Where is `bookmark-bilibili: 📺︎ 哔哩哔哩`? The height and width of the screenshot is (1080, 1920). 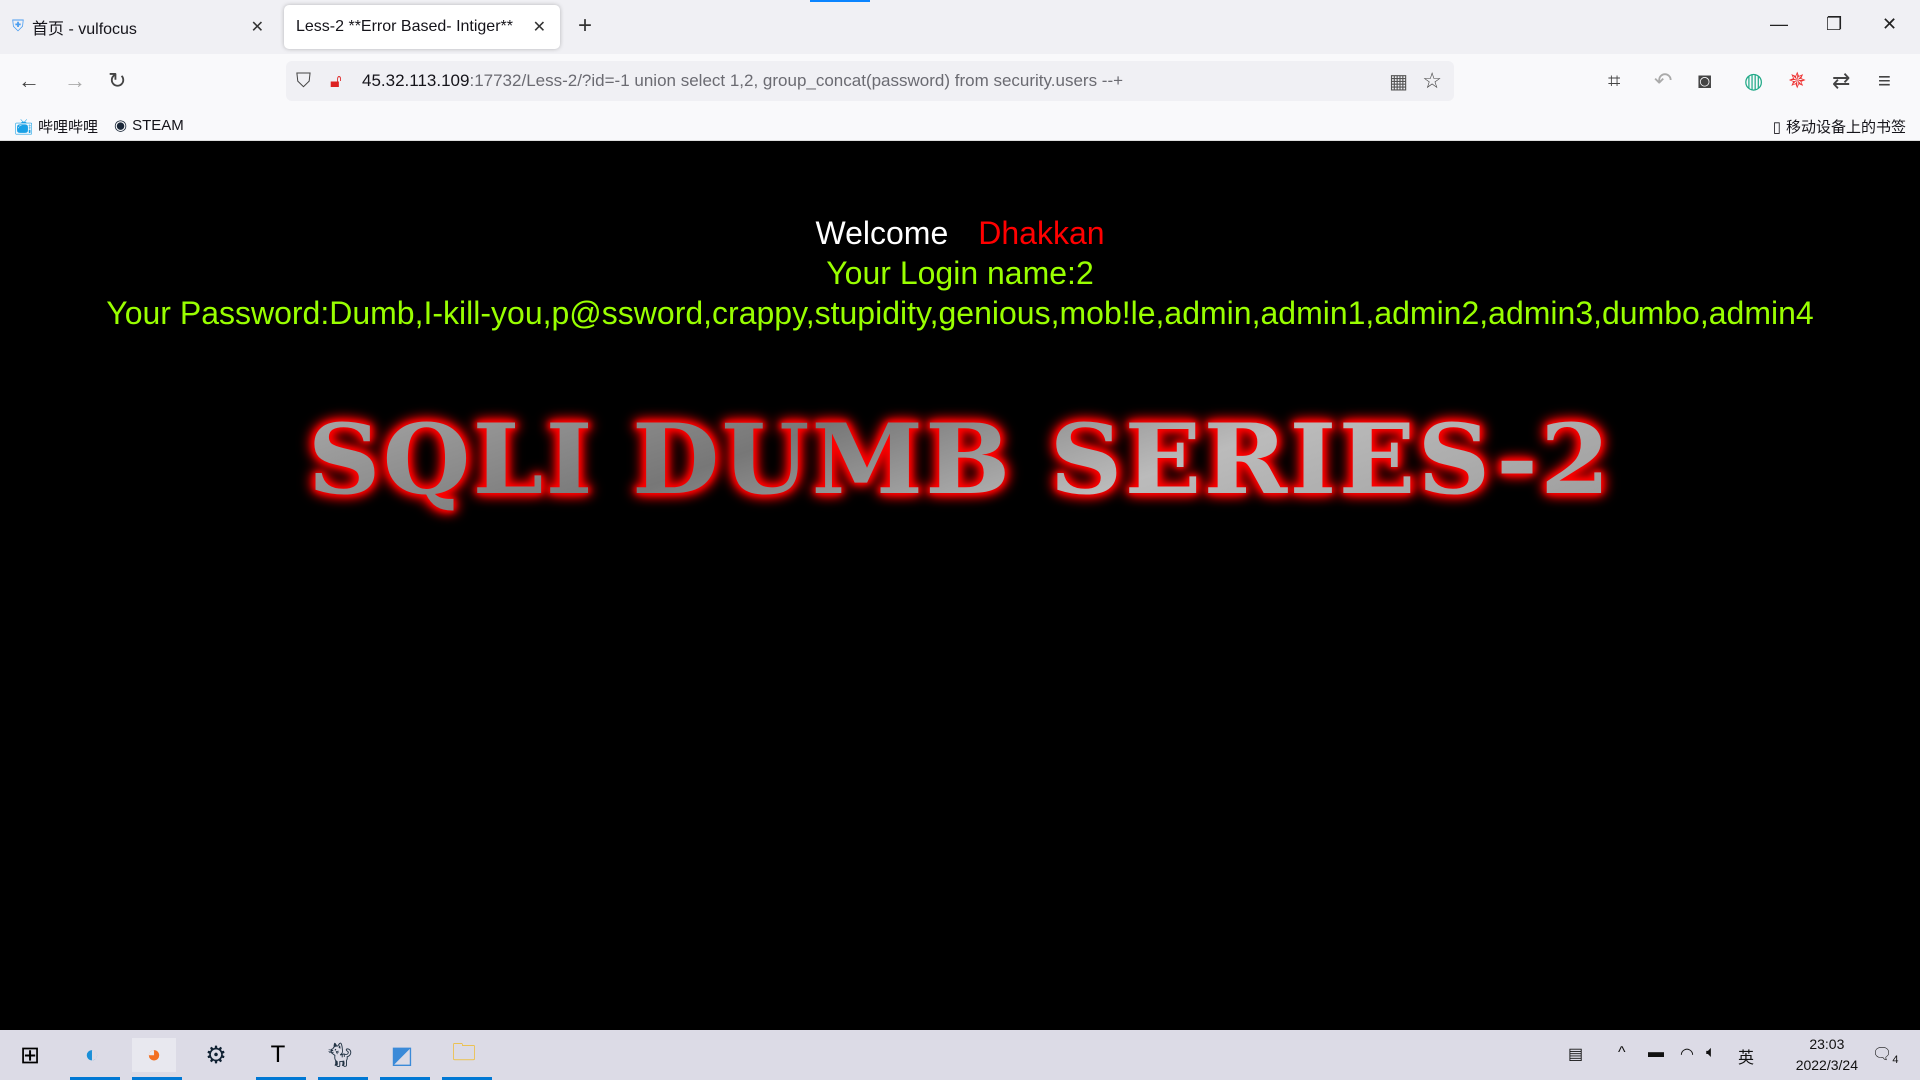
bookmark-bilibili: 📺︎ 哔哩哔哩 is located at coordinates (56, 126).